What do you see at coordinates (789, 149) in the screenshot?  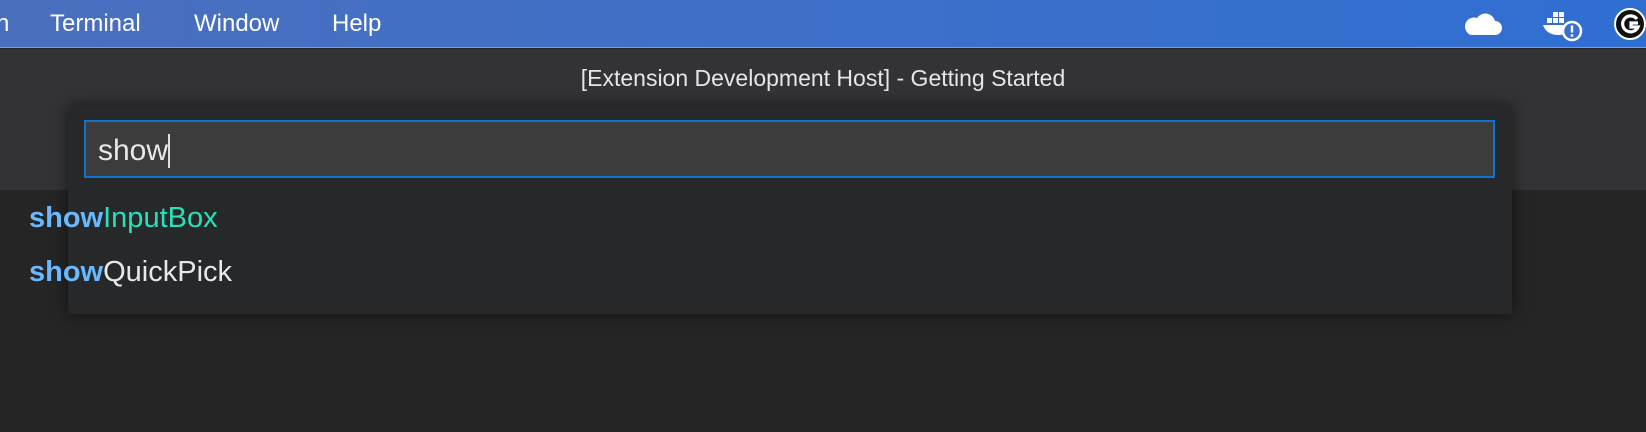 I see `quick-pick-input: show` at bounding box center [789, 149].